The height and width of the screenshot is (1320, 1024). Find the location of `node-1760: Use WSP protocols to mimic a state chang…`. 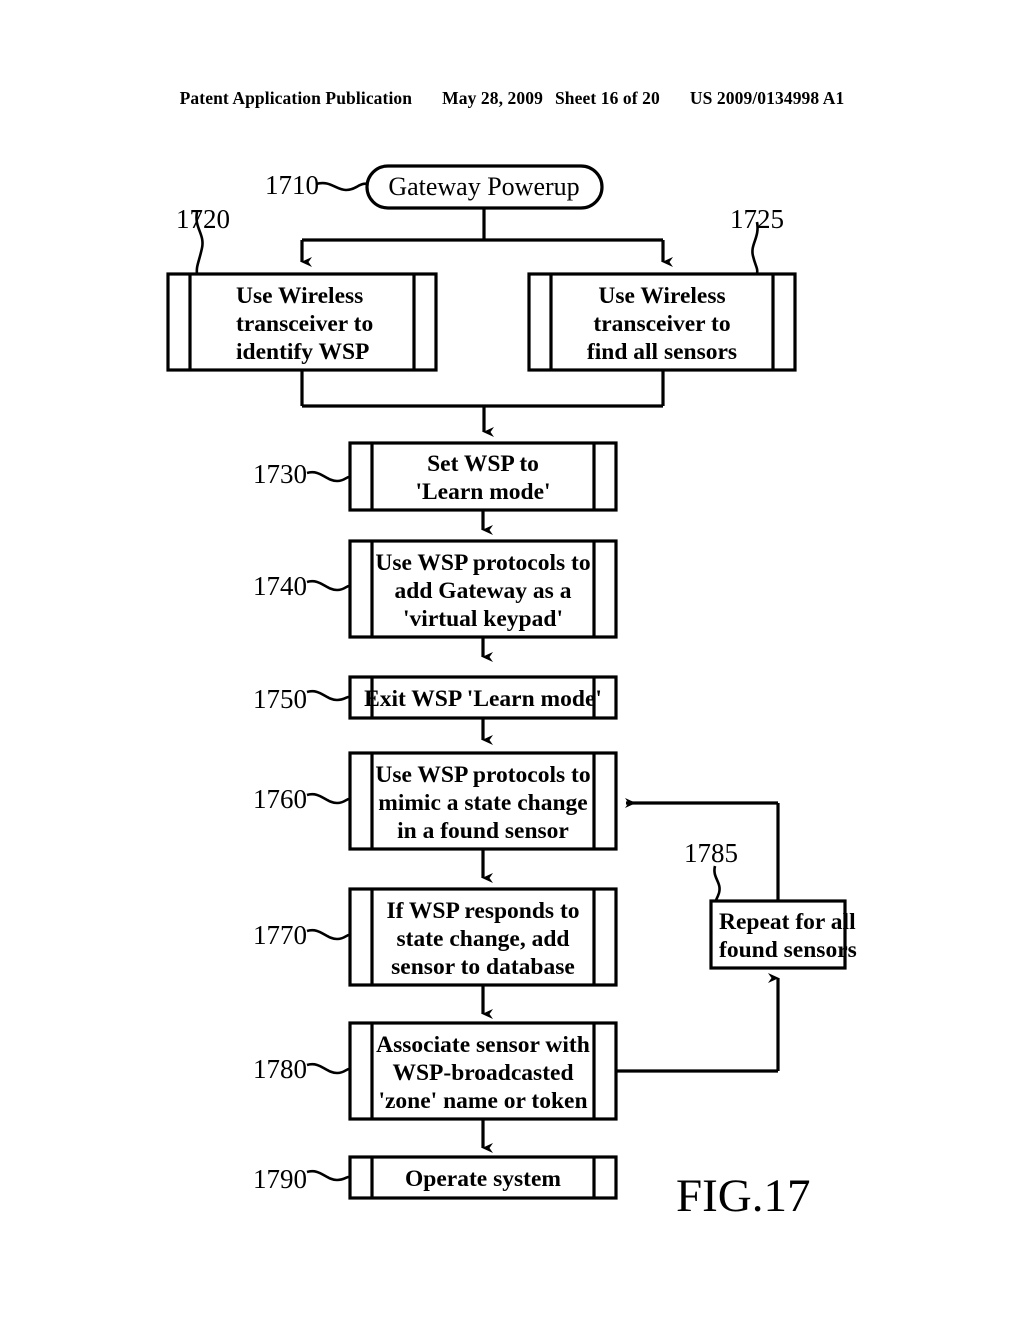

node-1760: Use WSP protocols to mimic a state chang… is located at coordinates (483, 801).